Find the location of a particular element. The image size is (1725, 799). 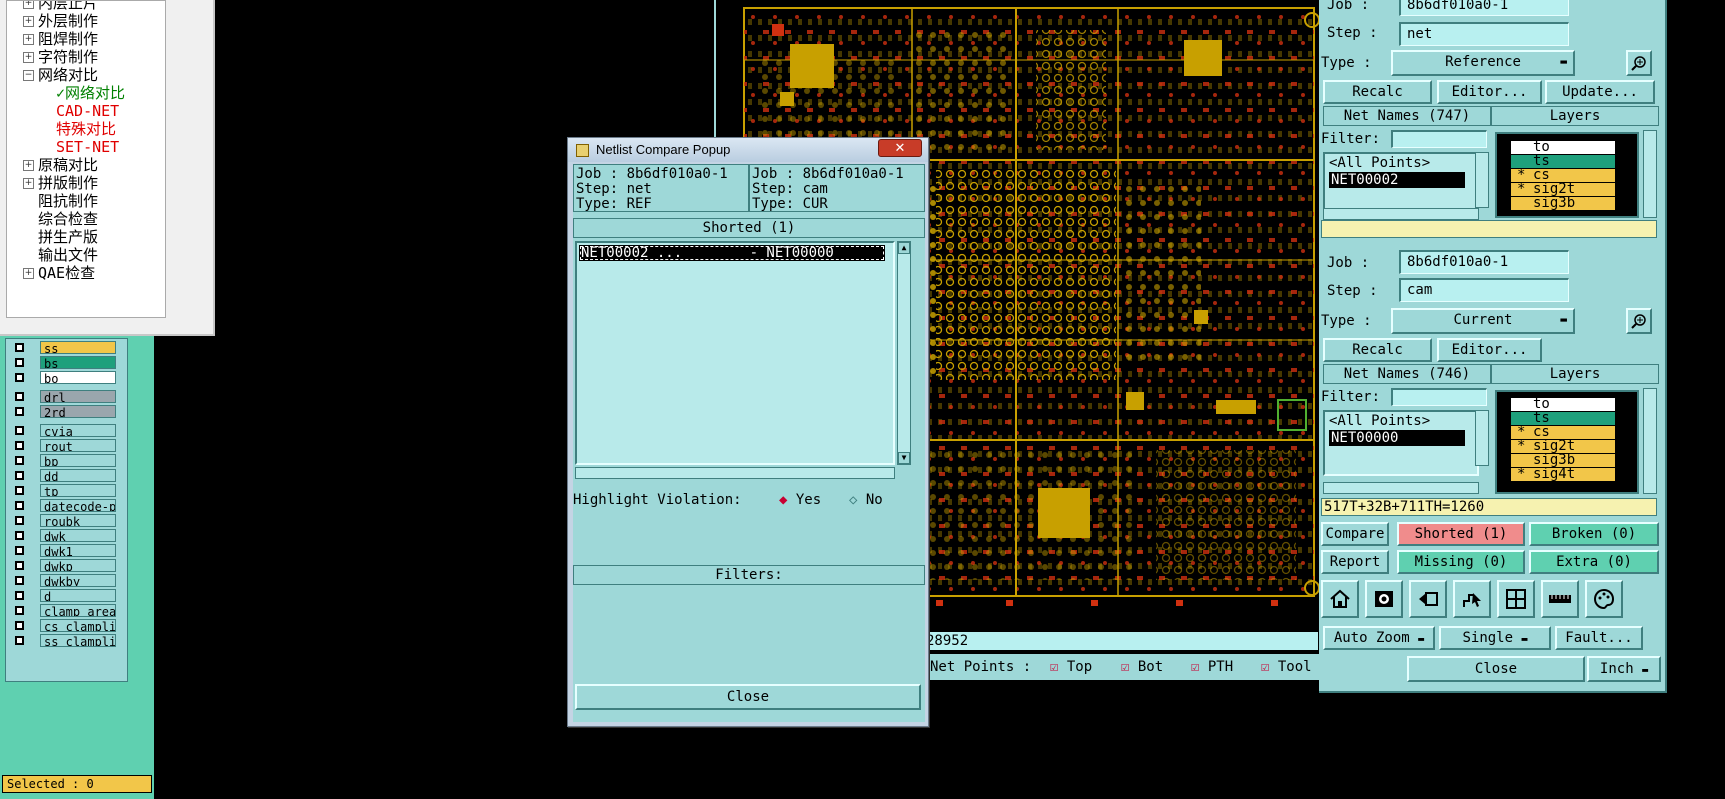

tree-item: + 原稿对比 is located at coordinates (74, 165).